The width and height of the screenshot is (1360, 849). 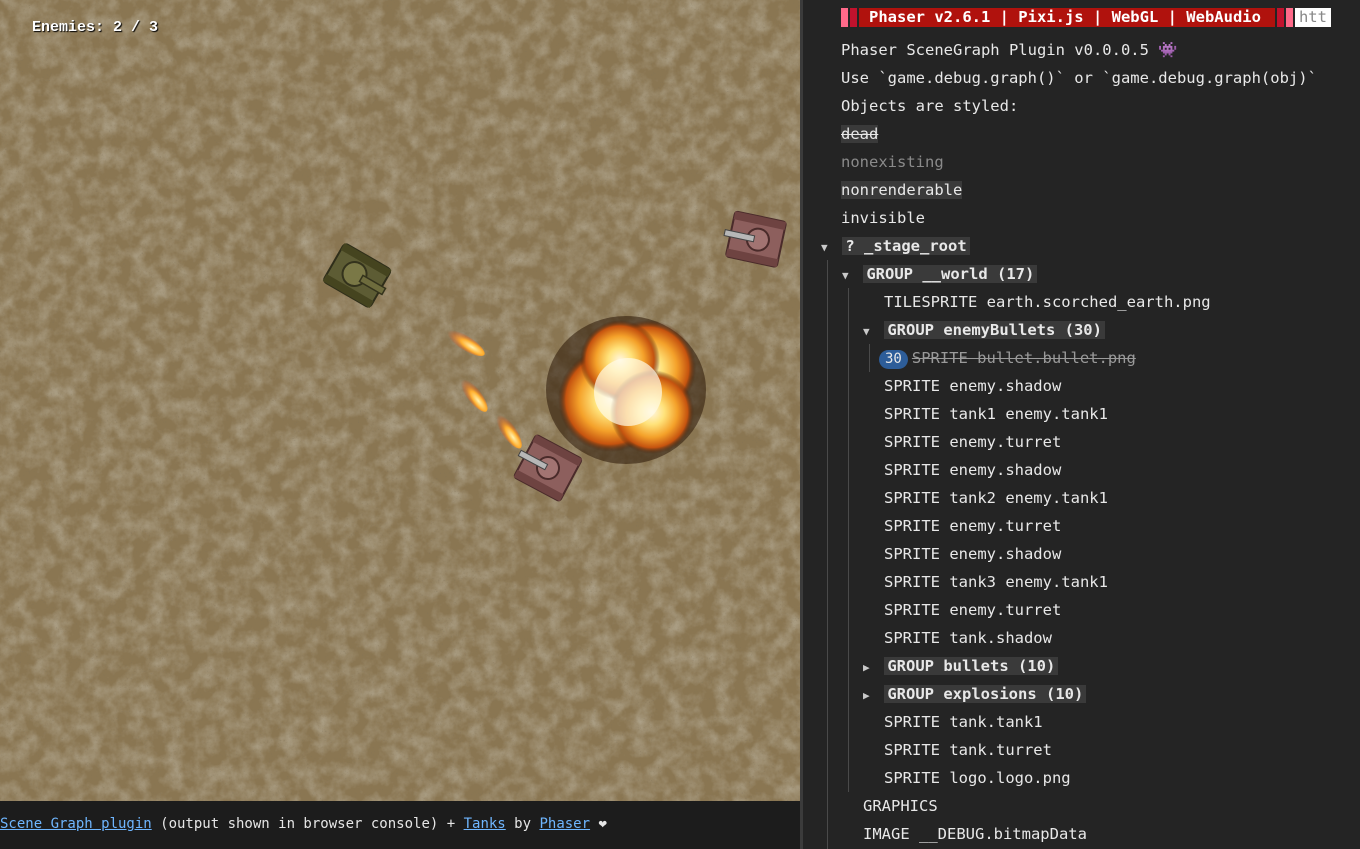 What do you see at coordinates (900, 806) in the screenshot?
I see `tree-node-graphics: GRAPHICS` at bounding box center [900, 806].